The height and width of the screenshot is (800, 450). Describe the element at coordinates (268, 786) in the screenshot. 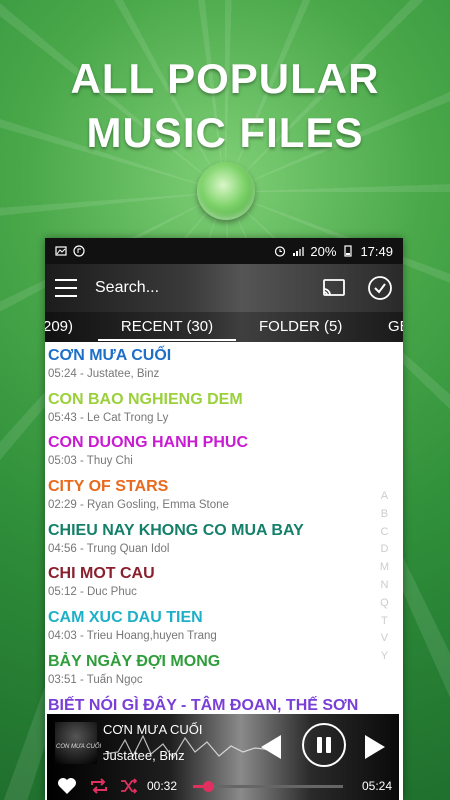

I see `seek-bar` at that location.